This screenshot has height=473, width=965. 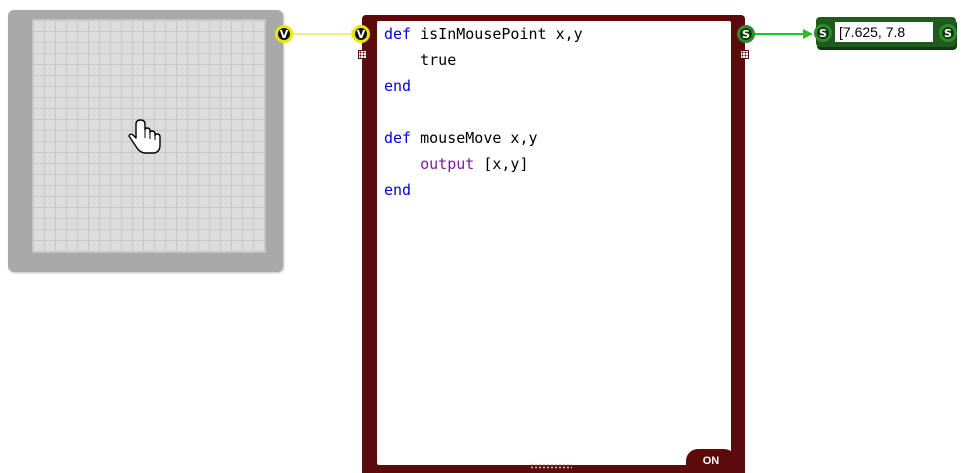 What do you see at coordinates (362, 54) in the screenshot?
I see `script-input-handle` at bounding box center [362, 54].